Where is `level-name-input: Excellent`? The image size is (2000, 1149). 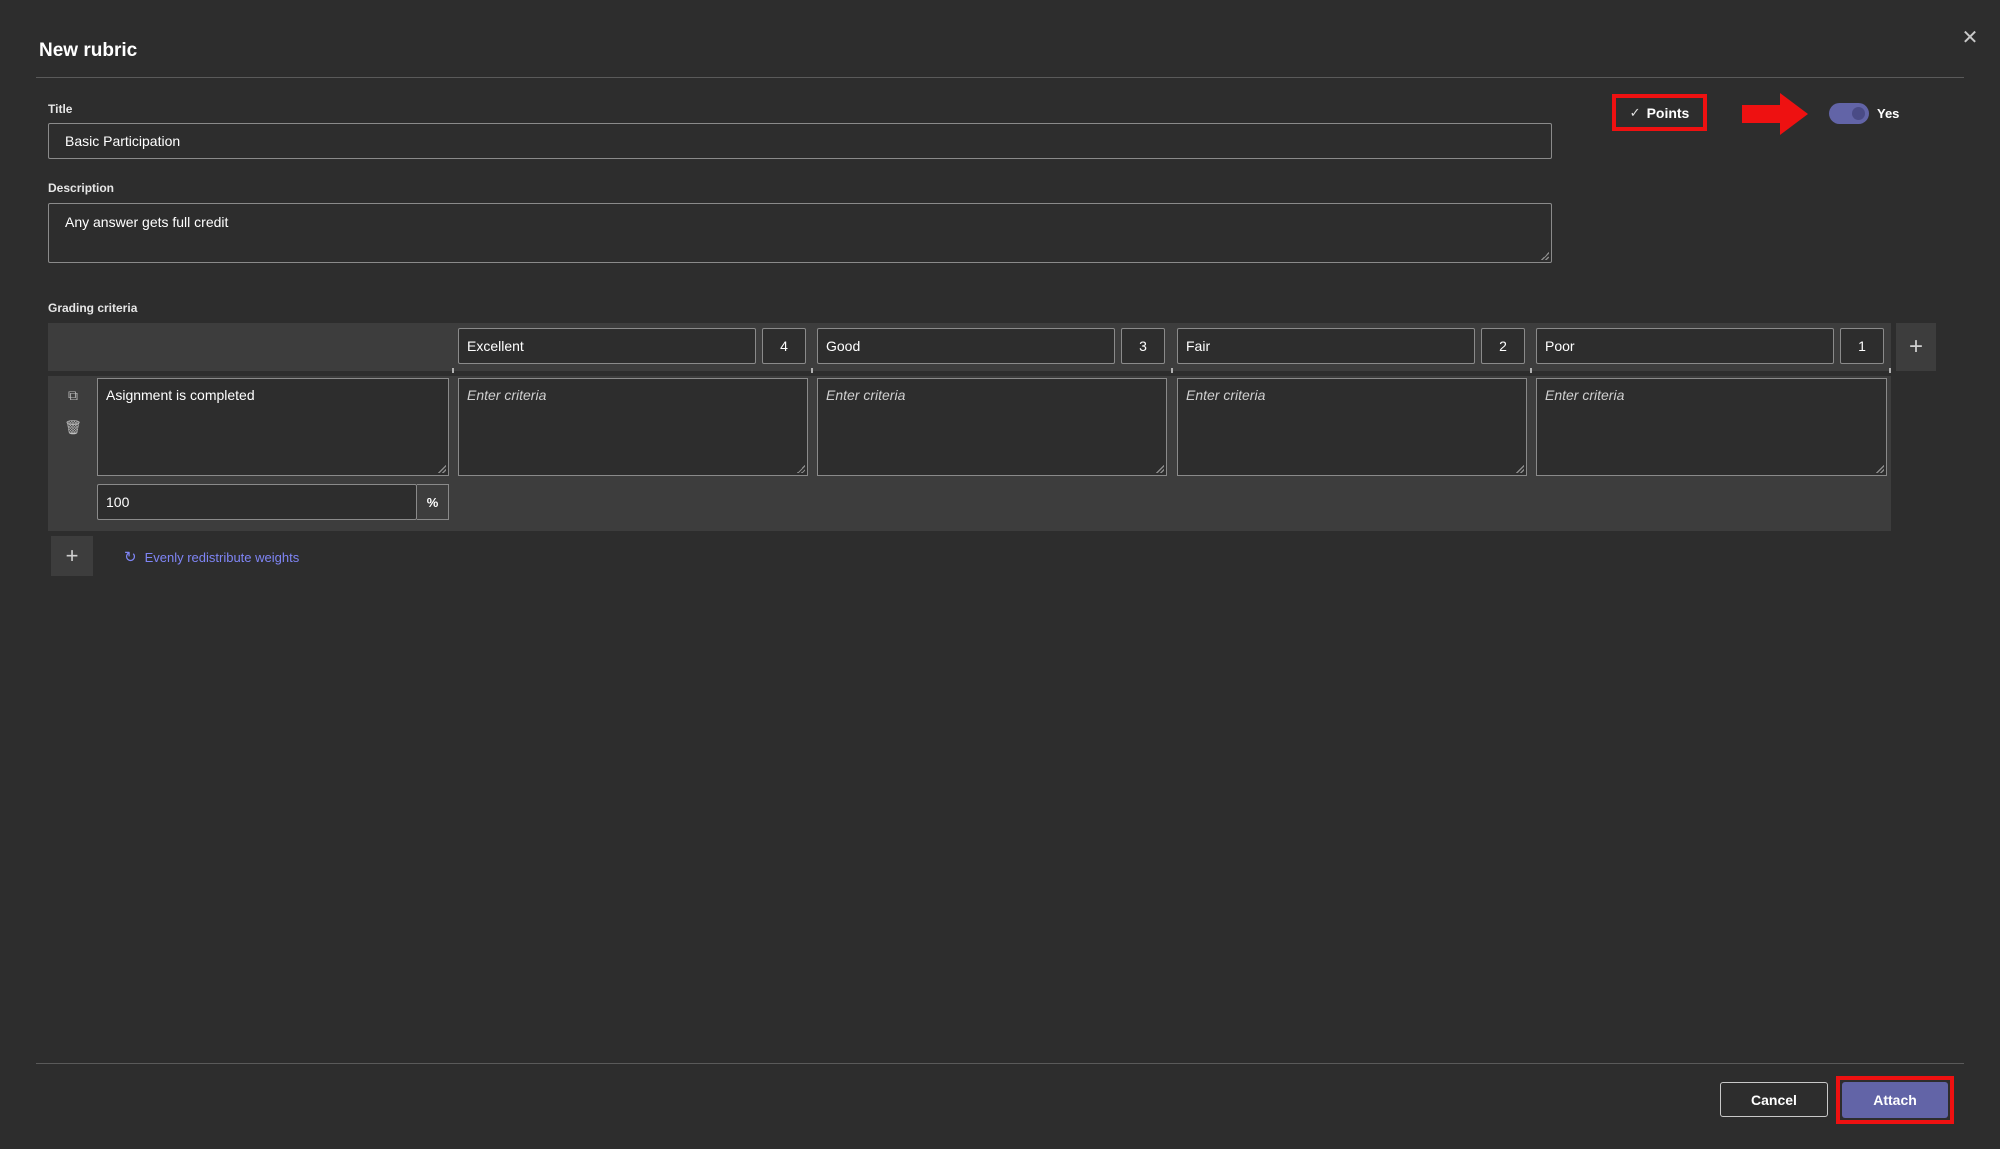 level-name-input: Excellent is located at coordinates (607, 346).